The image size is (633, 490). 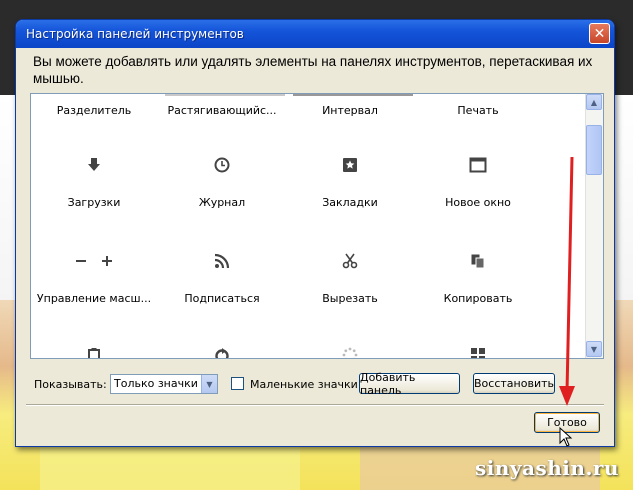 I want to click on scroll-up-button: ▲, so click(x=594, y=102).